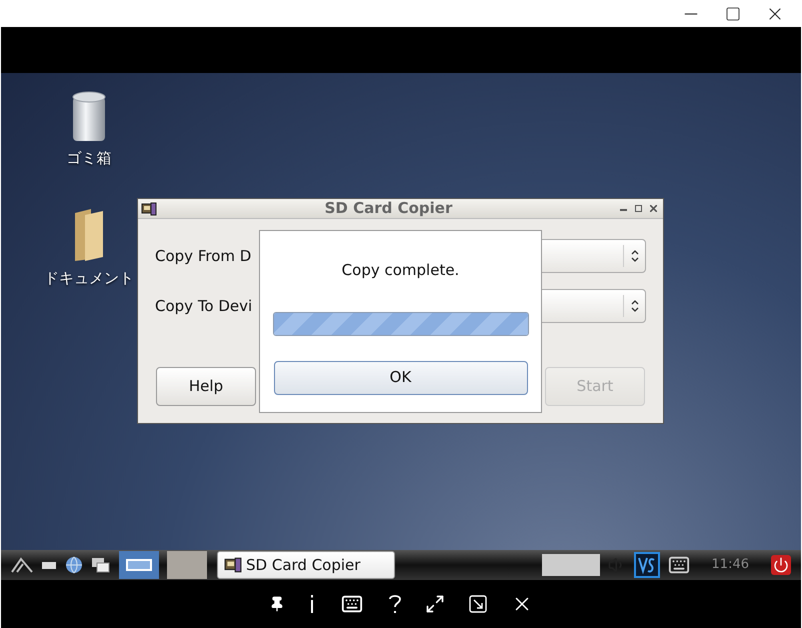  Describe the element at coordinates (435, 604) in the screenshot. I see `fullscreen-icon` at that location.